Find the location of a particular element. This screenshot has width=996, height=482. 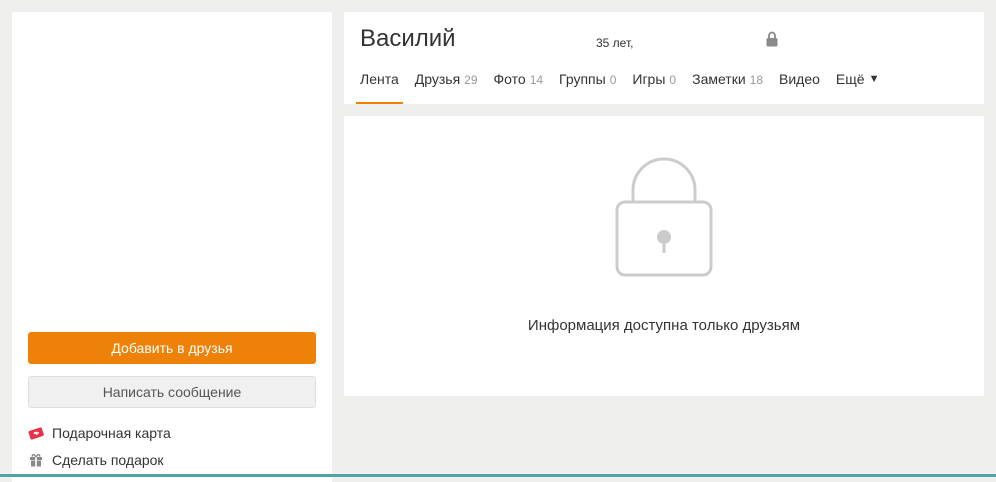

user-name: Василий is located at coordinates (408, 39).